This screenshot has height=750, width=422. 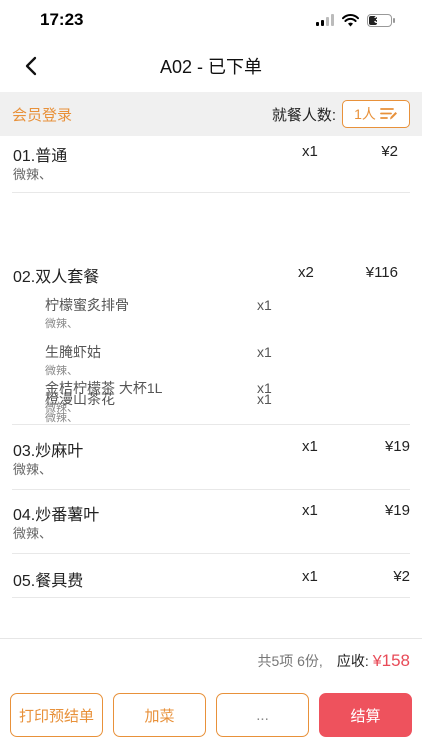 I want to click on wifi-icon, so click(x=350, y=19).